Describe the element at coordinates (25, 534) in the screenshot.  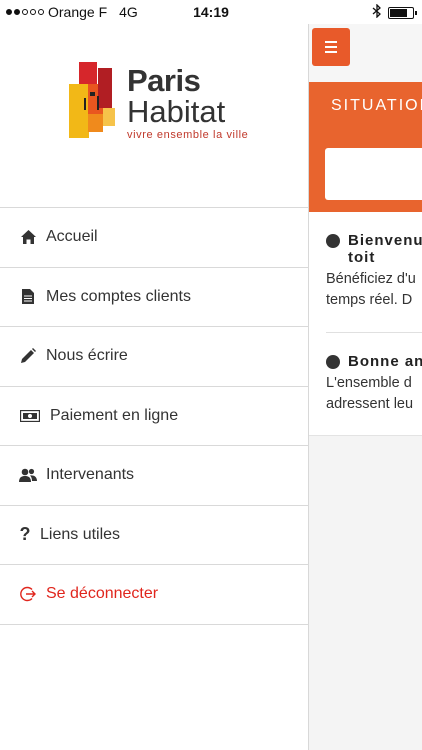
I see `question-icon: ?` at that location.